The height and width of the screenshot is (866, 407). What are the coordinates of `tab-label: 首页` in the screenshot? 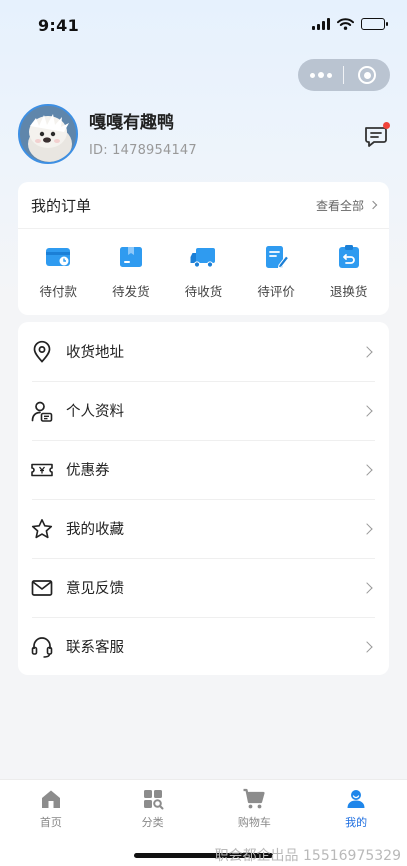 It's located at (50, 822).